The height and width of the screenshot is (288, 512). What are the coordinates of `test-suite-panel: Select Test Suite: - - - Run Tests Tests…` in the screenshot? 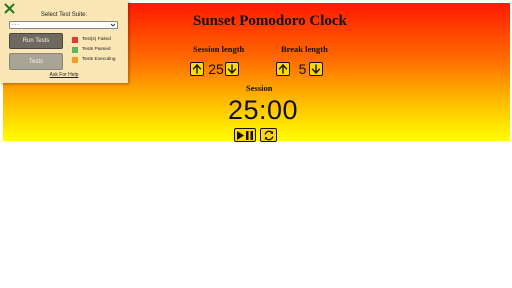 It's located at (64, 41).